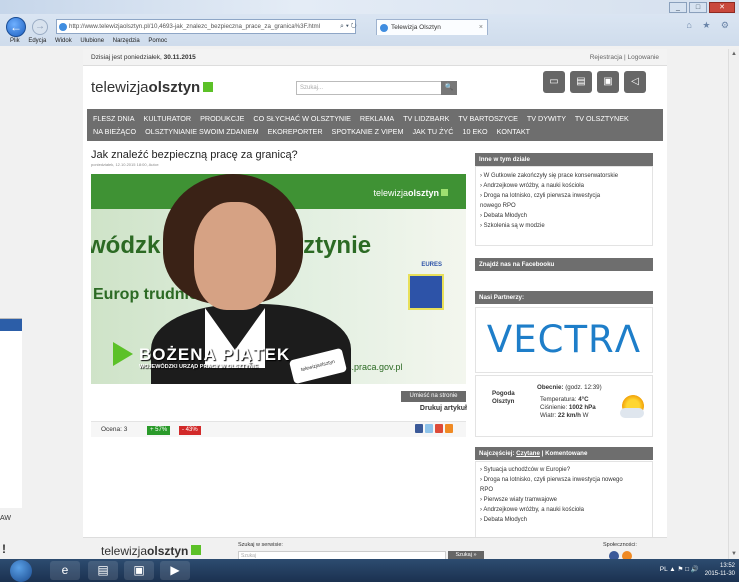 Image resolution: width=739 pixels, height=582 pixels. What do you see at coordinates (194, 155) in the screenshot?
I see `article-title: Jak znaleźć bezpieczną pracę za granicą?` at bounding box center [194, 155].